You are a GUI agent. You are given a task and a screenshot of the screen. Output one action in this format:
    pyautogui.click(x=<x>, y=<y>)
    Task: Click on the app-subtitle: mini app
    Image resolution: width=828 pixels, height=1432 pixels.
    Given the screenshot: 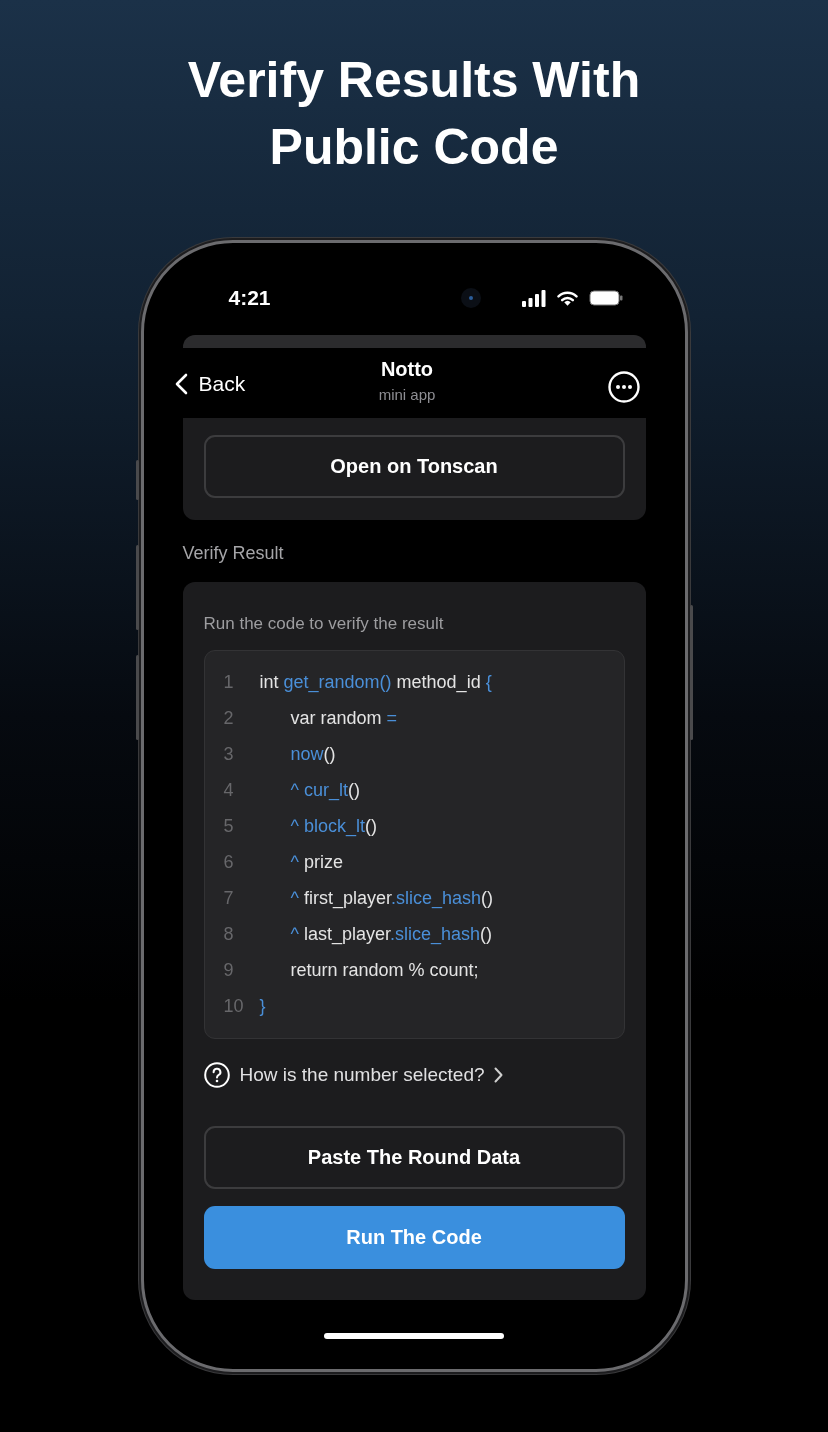 What is the action you would take?
    pyautogui.click(x=407, y=395)
    